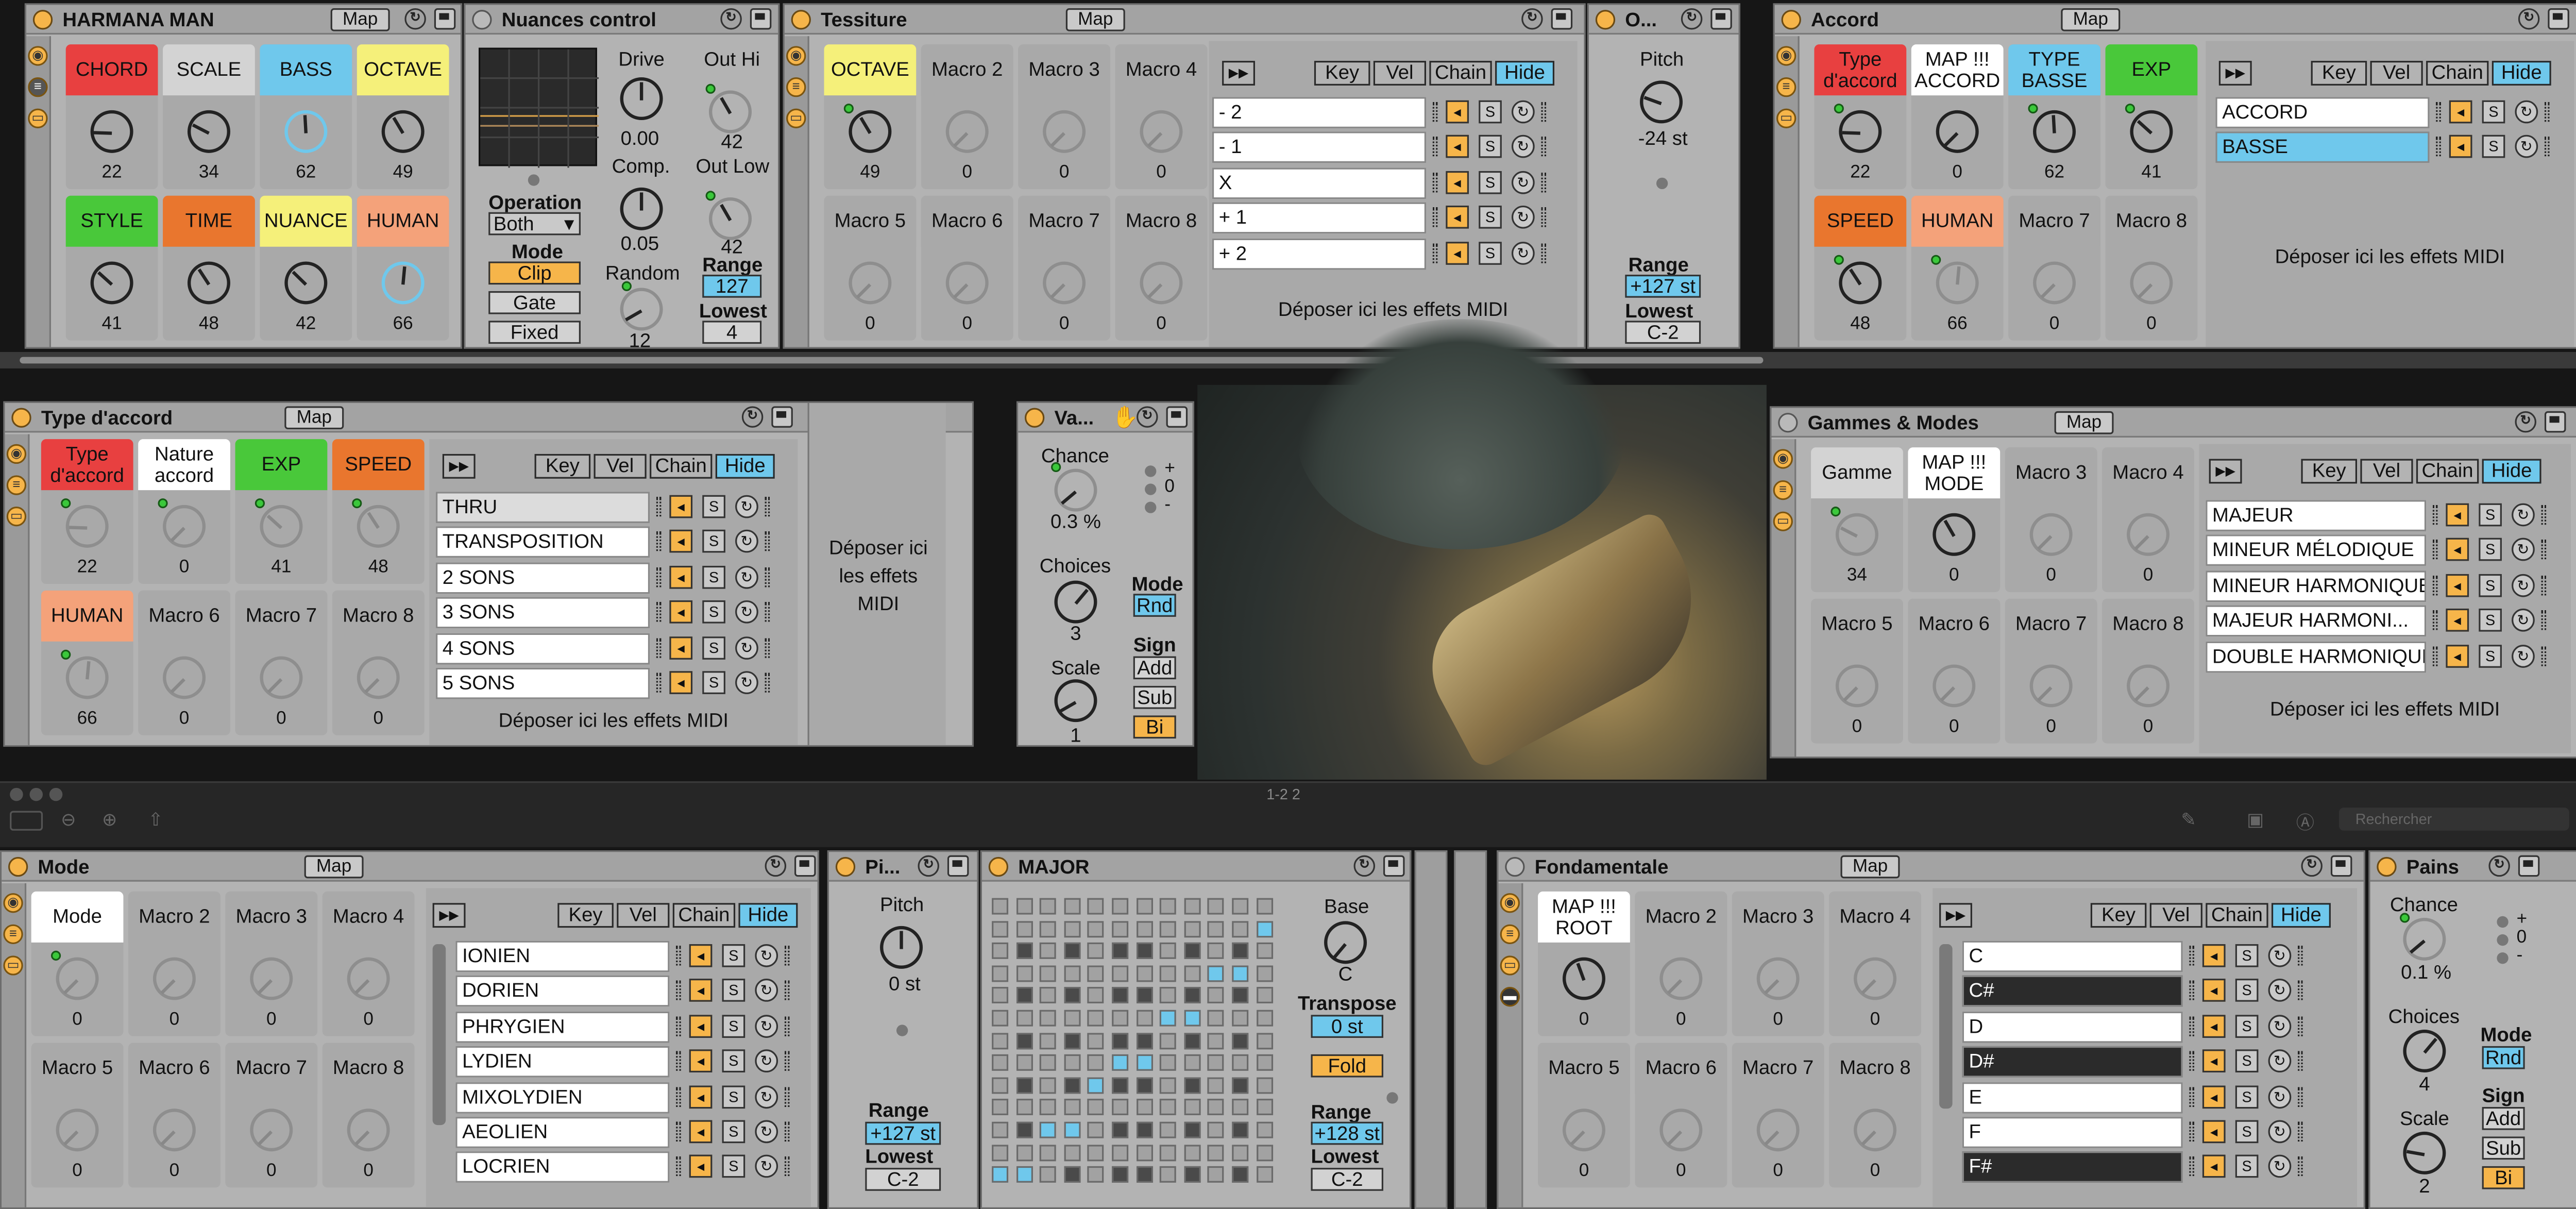 This screenshot has height=1209, width=2576. Describe the element at coordinates (1319, 254) in the screenshot. I see `chain-name: + 2` at that location.